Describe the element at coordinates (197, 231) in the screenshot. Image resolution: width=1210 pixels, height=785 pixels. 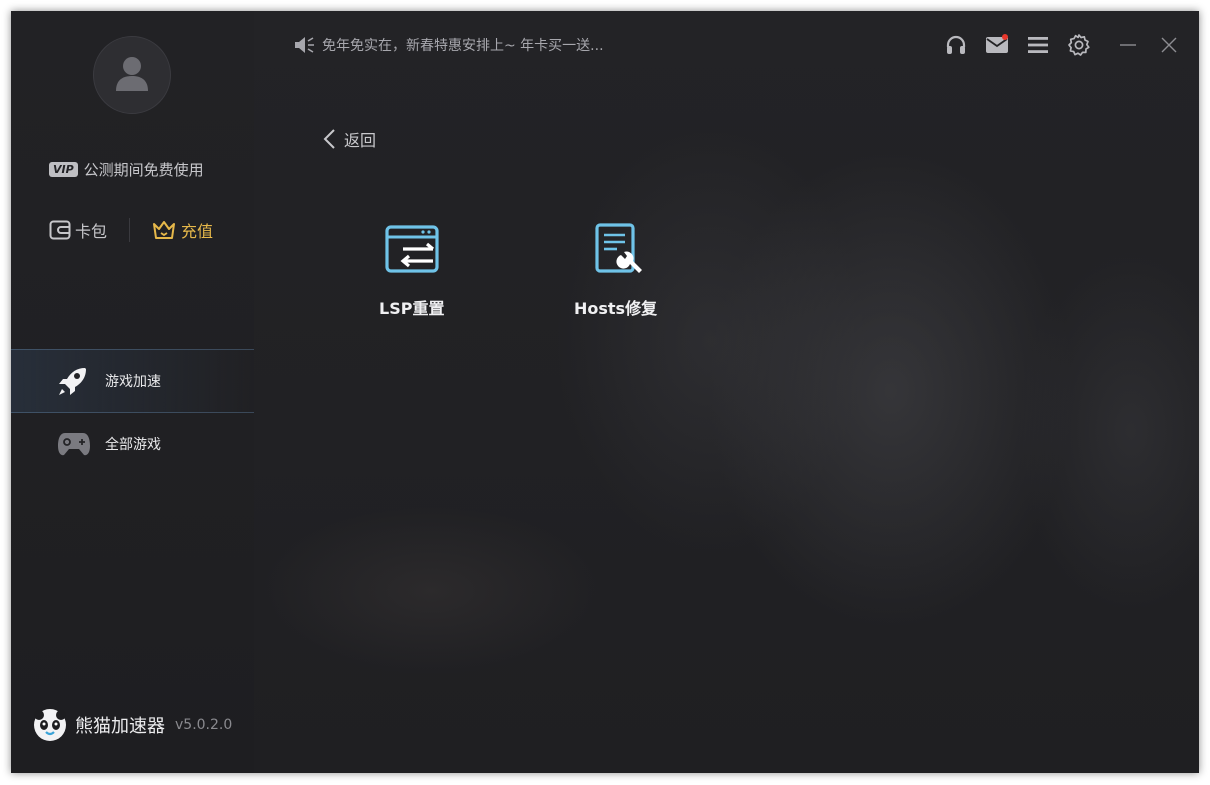
I see `recharge-label: 充值` at that location.